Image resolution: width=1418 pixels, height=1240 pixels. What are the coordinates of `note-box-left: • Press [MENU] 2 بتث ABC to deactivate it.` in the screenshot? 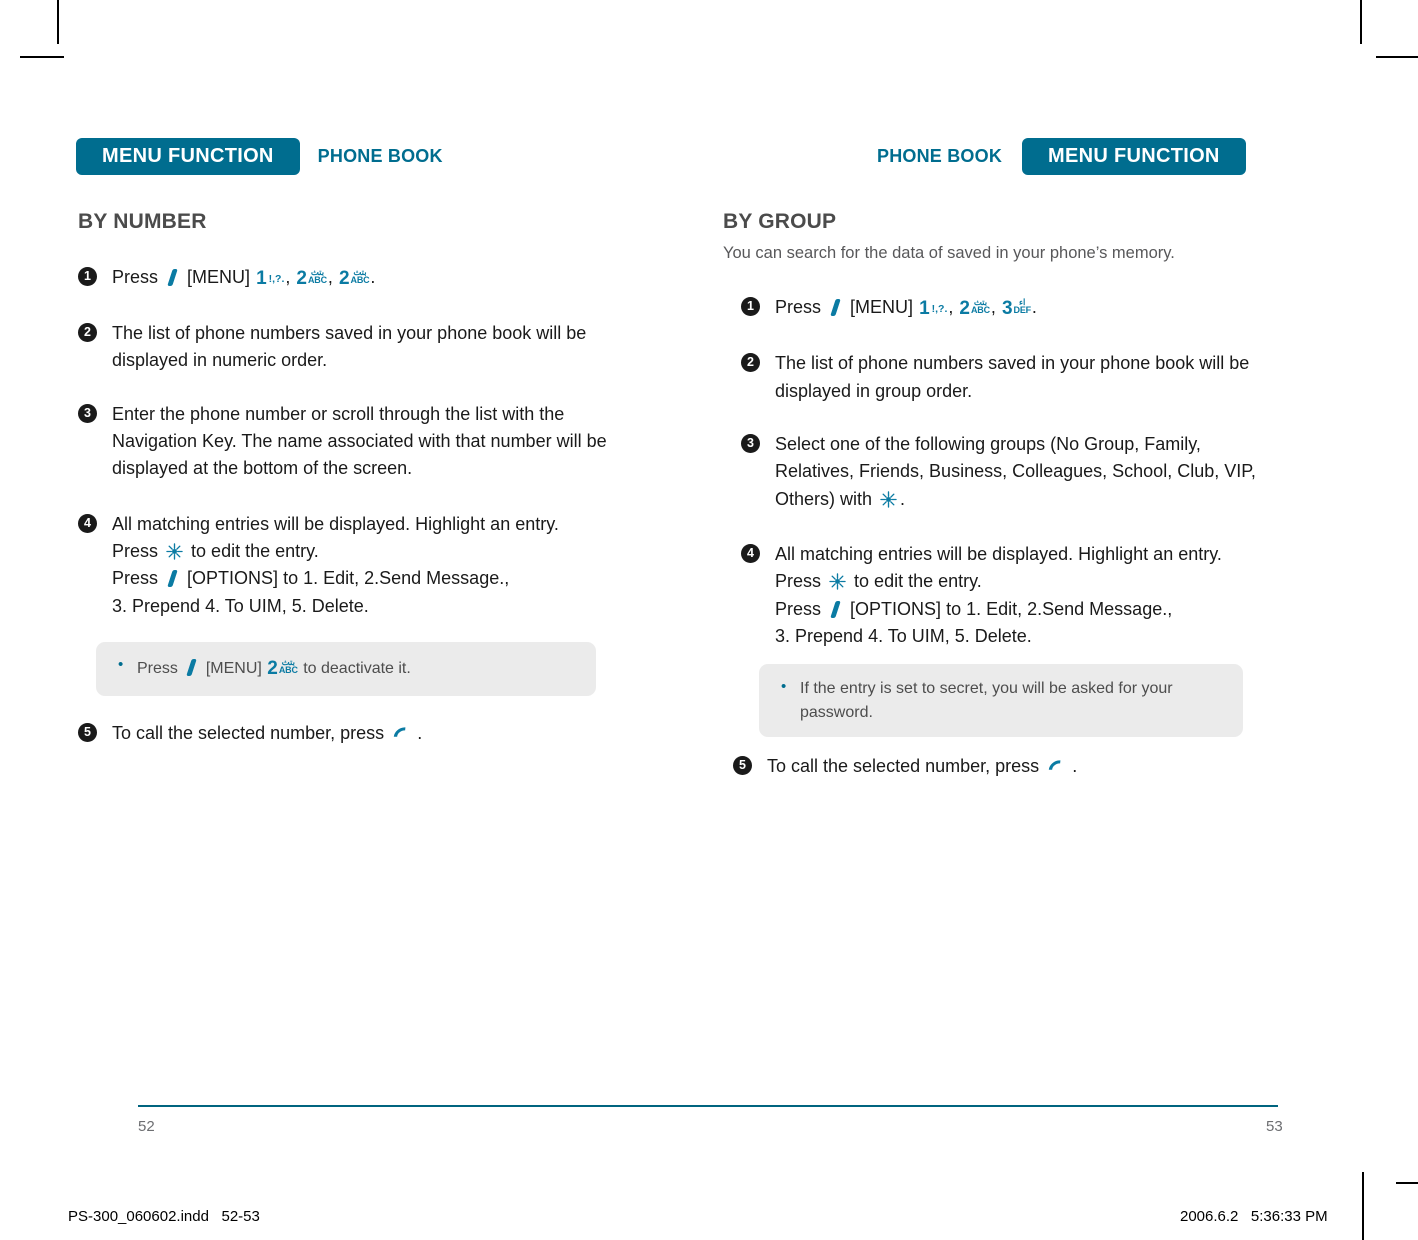 It's located at (346, 669).